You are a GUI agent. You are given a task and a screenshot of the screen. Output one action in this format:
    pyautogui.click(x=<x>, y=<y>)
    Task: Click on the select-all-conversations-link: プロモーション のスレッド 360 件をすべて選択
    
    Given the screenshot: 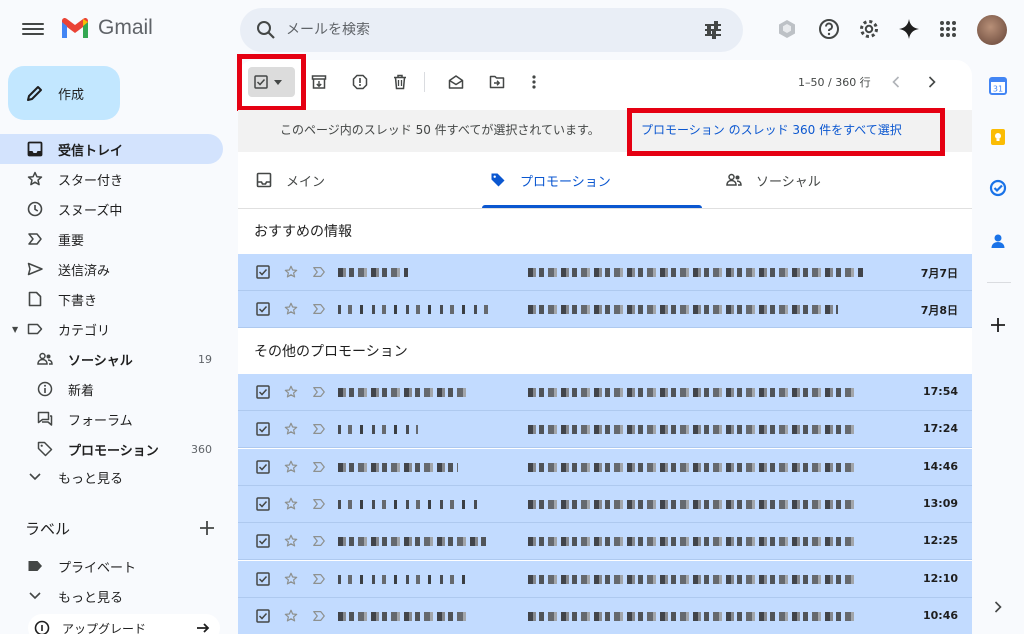 What is the action you would take?
    pyautogui.click(x=771, y=129)
    